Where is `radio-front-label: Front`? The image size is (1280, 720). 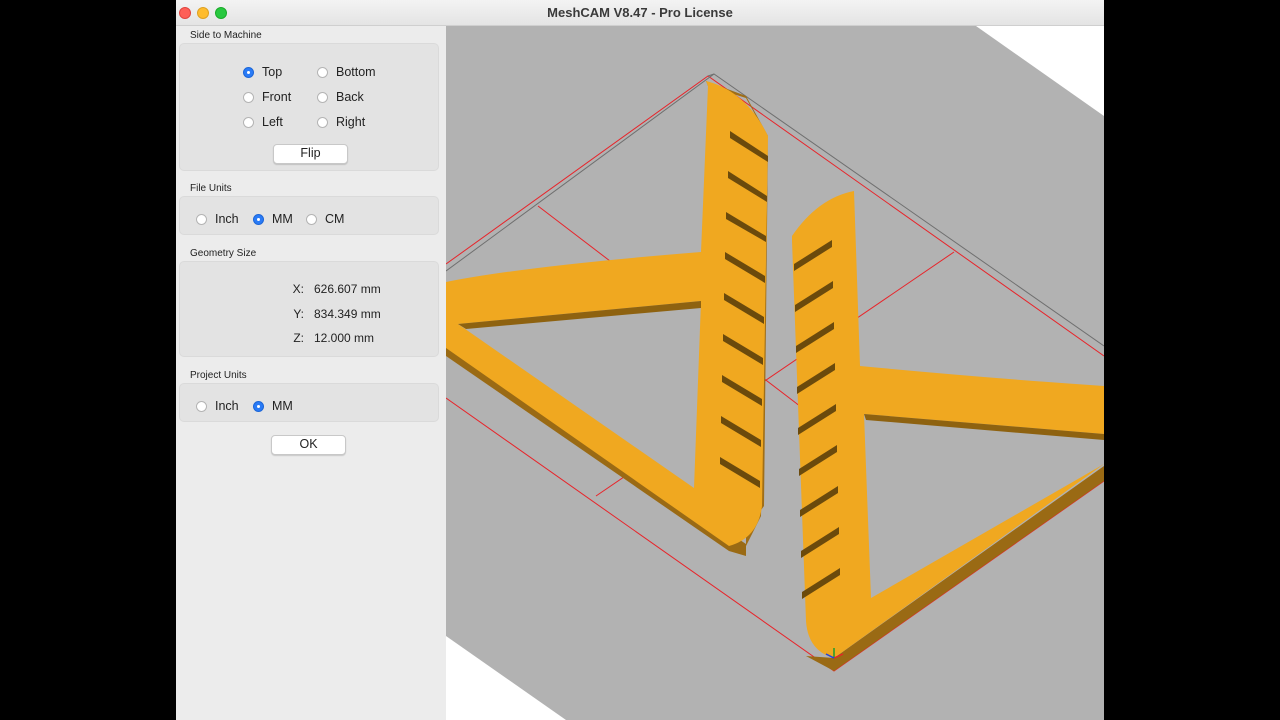
radio-front-label: Front is located at coordinates (277, 97).